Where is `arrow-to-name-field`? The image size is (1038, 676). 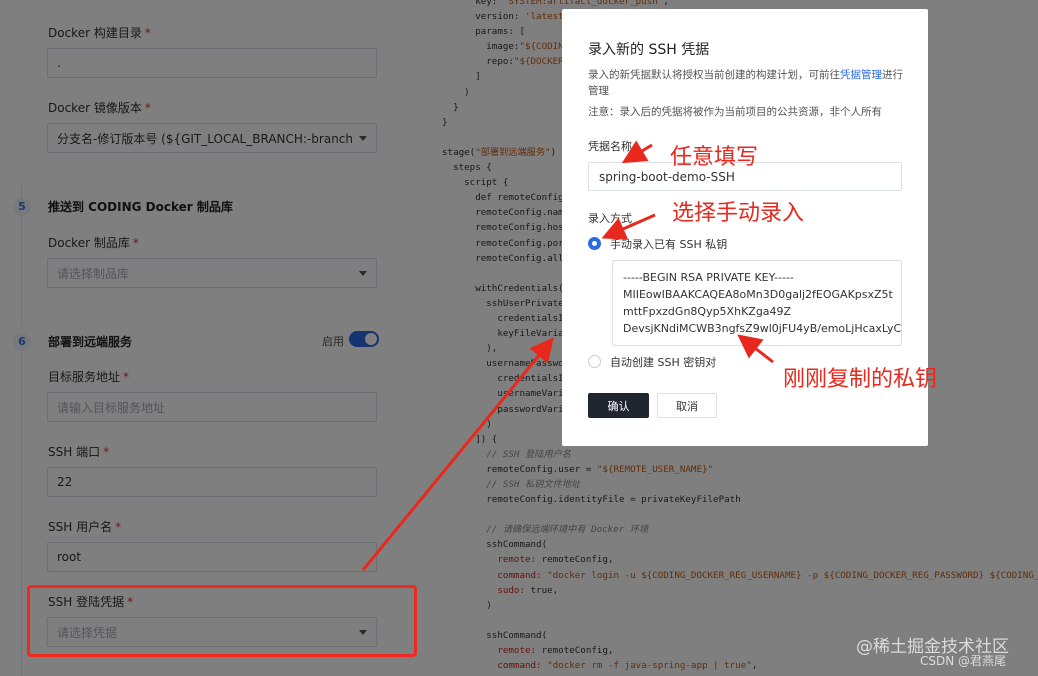
arrow-to-name-field is located at coordinates (637, 152).